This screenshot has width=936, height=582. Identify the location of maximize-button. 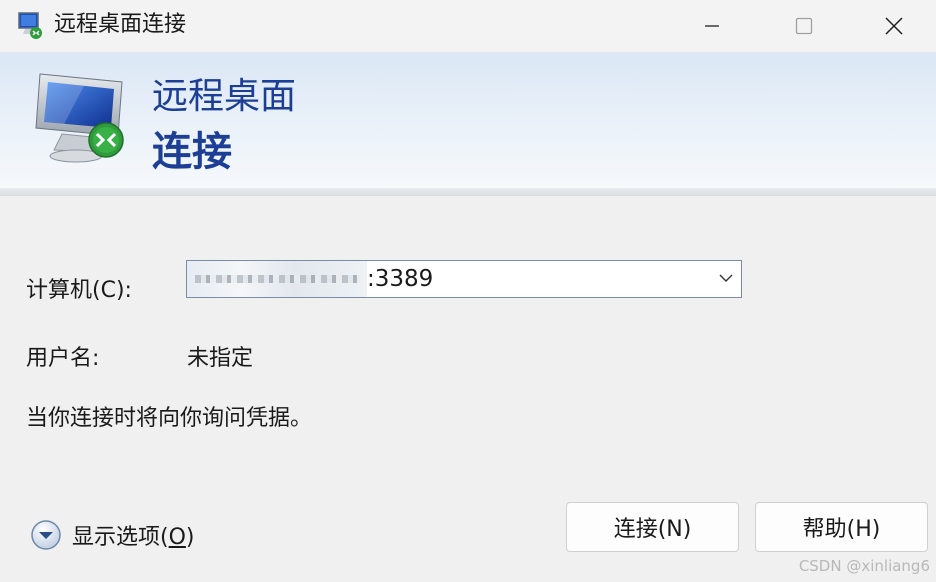
(804, 26).